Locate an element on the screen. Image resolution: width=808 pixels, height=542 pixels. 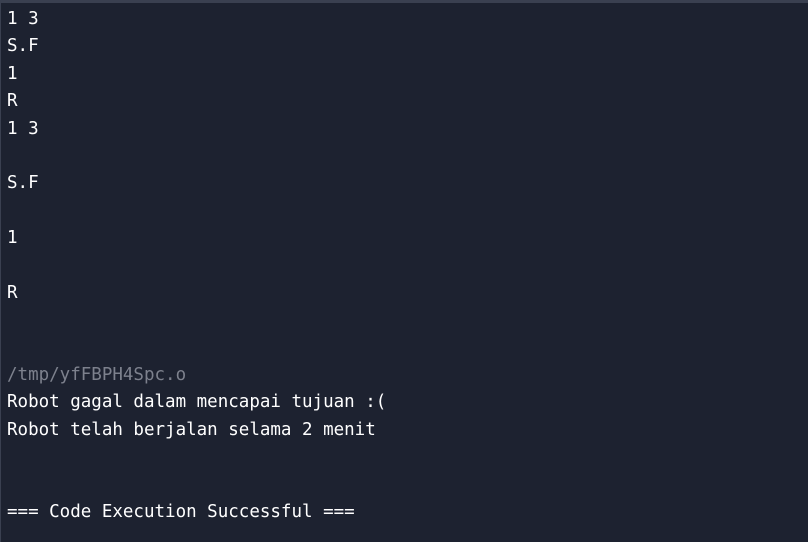
output-line-echo: R is located at coordinates (12, 292).